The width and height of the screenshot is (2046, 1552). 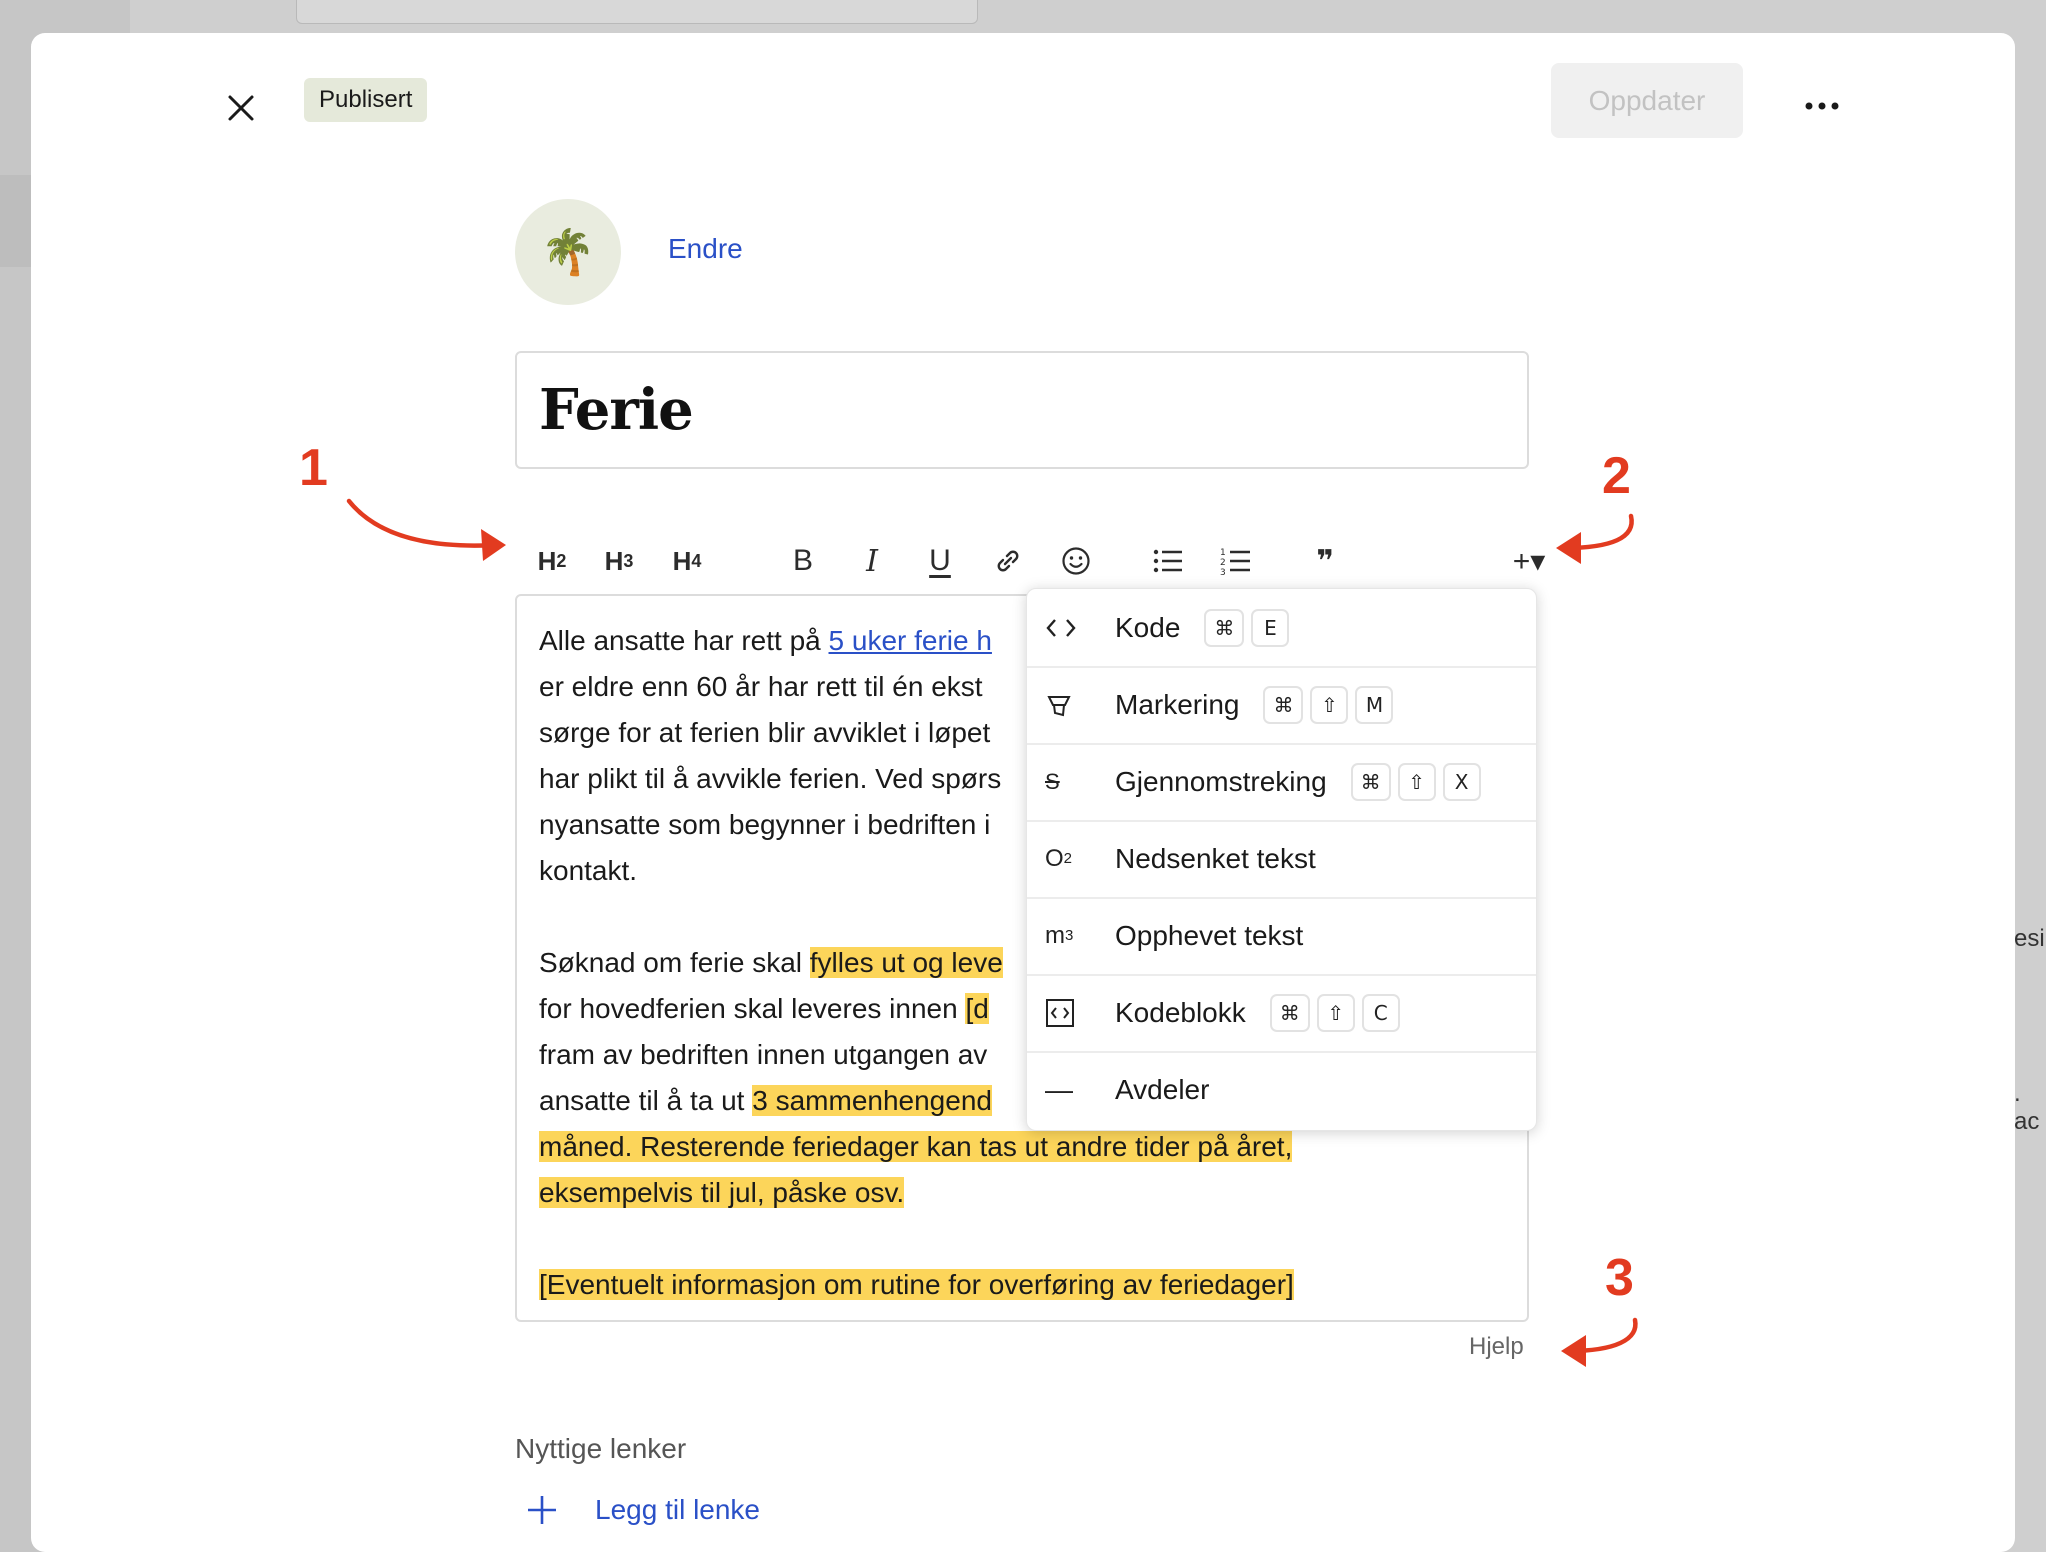 What do you see at coordinates (1148, 627) in the screenshot?
I see `menu-item-label: Kode` at bounding box center [1148, 627].